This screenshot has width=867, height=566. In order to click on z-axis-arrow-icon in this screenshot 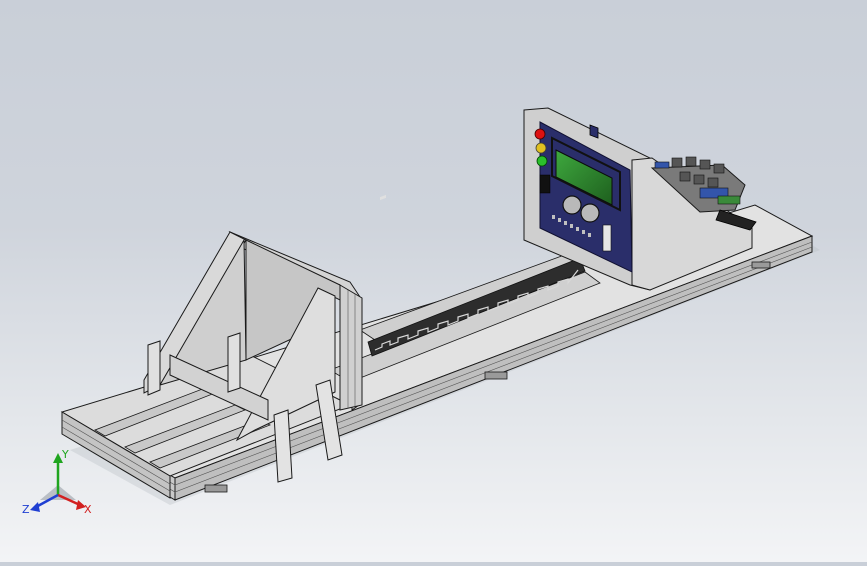, I will do `click(35, 507)`.